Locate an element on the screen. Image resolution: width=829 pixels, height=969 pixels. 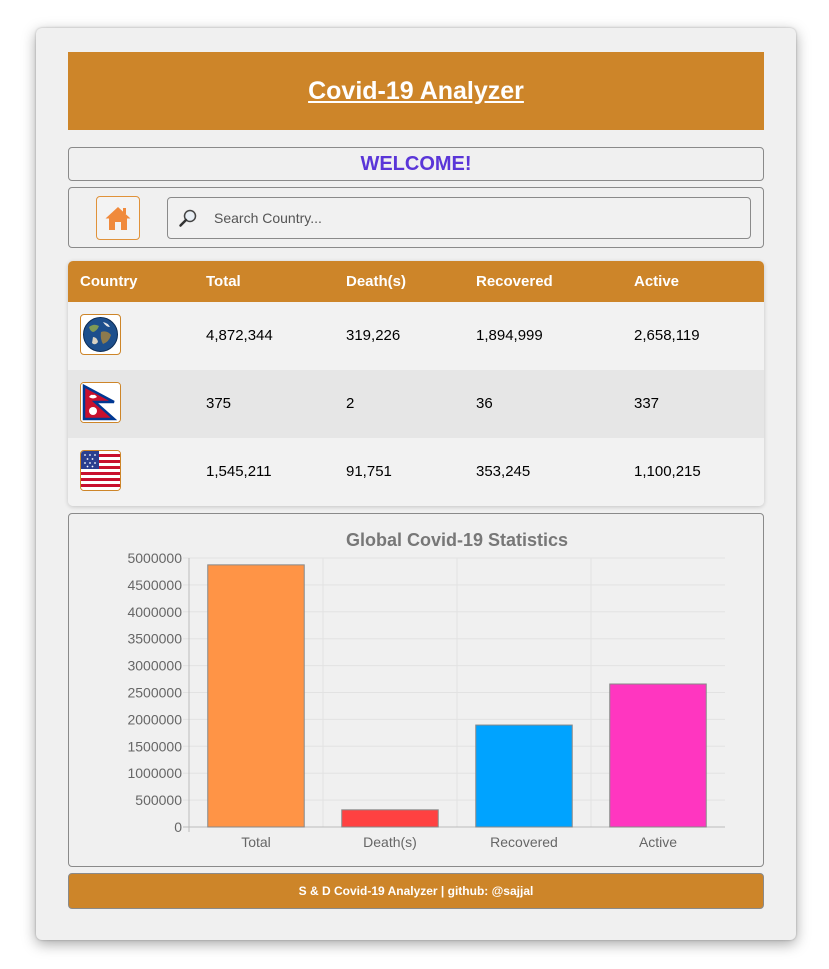
y-tick-label: 3000000 is located at coordinates (154, 666).